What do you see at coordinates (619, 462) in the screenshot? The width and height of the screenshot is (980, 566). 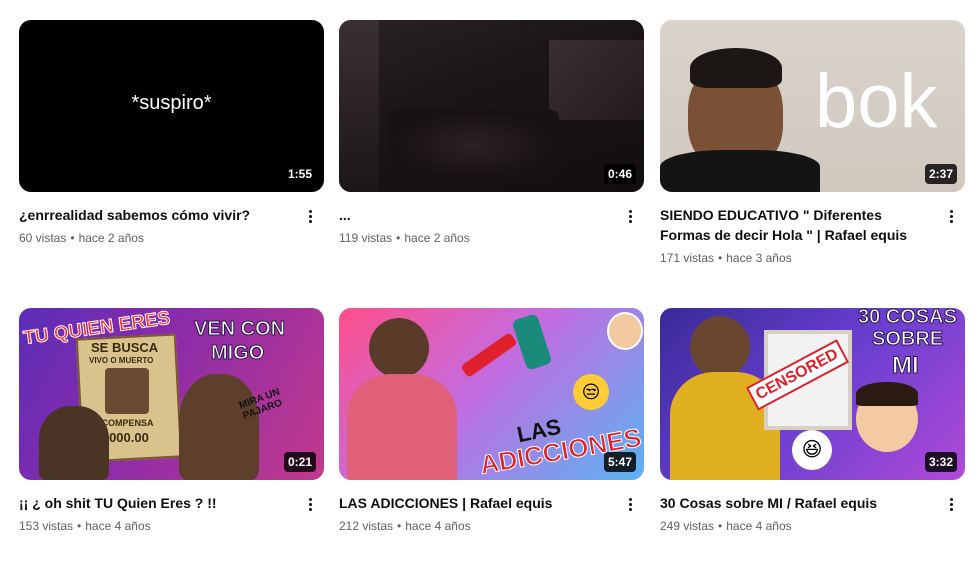 I see `duration-badge: 5:47` at bounding box center [619, 462].